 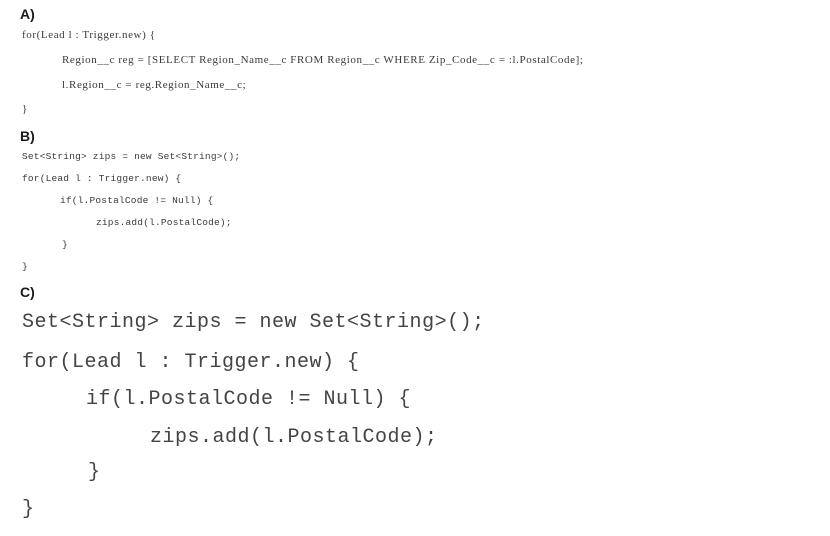 What do you see at coordinates (27, 14) in the screenshot?
I see `option-a-label: A)` at bounding box center [27, 14].